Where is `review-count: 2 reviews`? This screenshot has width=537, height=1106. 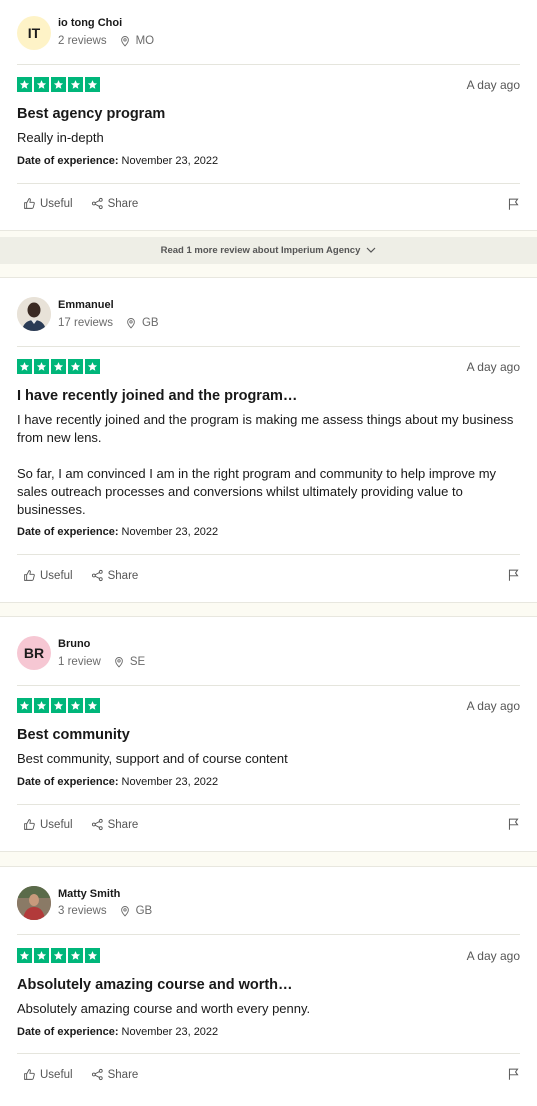 review-count: 2 reviews is located at coordinates (82, 41).